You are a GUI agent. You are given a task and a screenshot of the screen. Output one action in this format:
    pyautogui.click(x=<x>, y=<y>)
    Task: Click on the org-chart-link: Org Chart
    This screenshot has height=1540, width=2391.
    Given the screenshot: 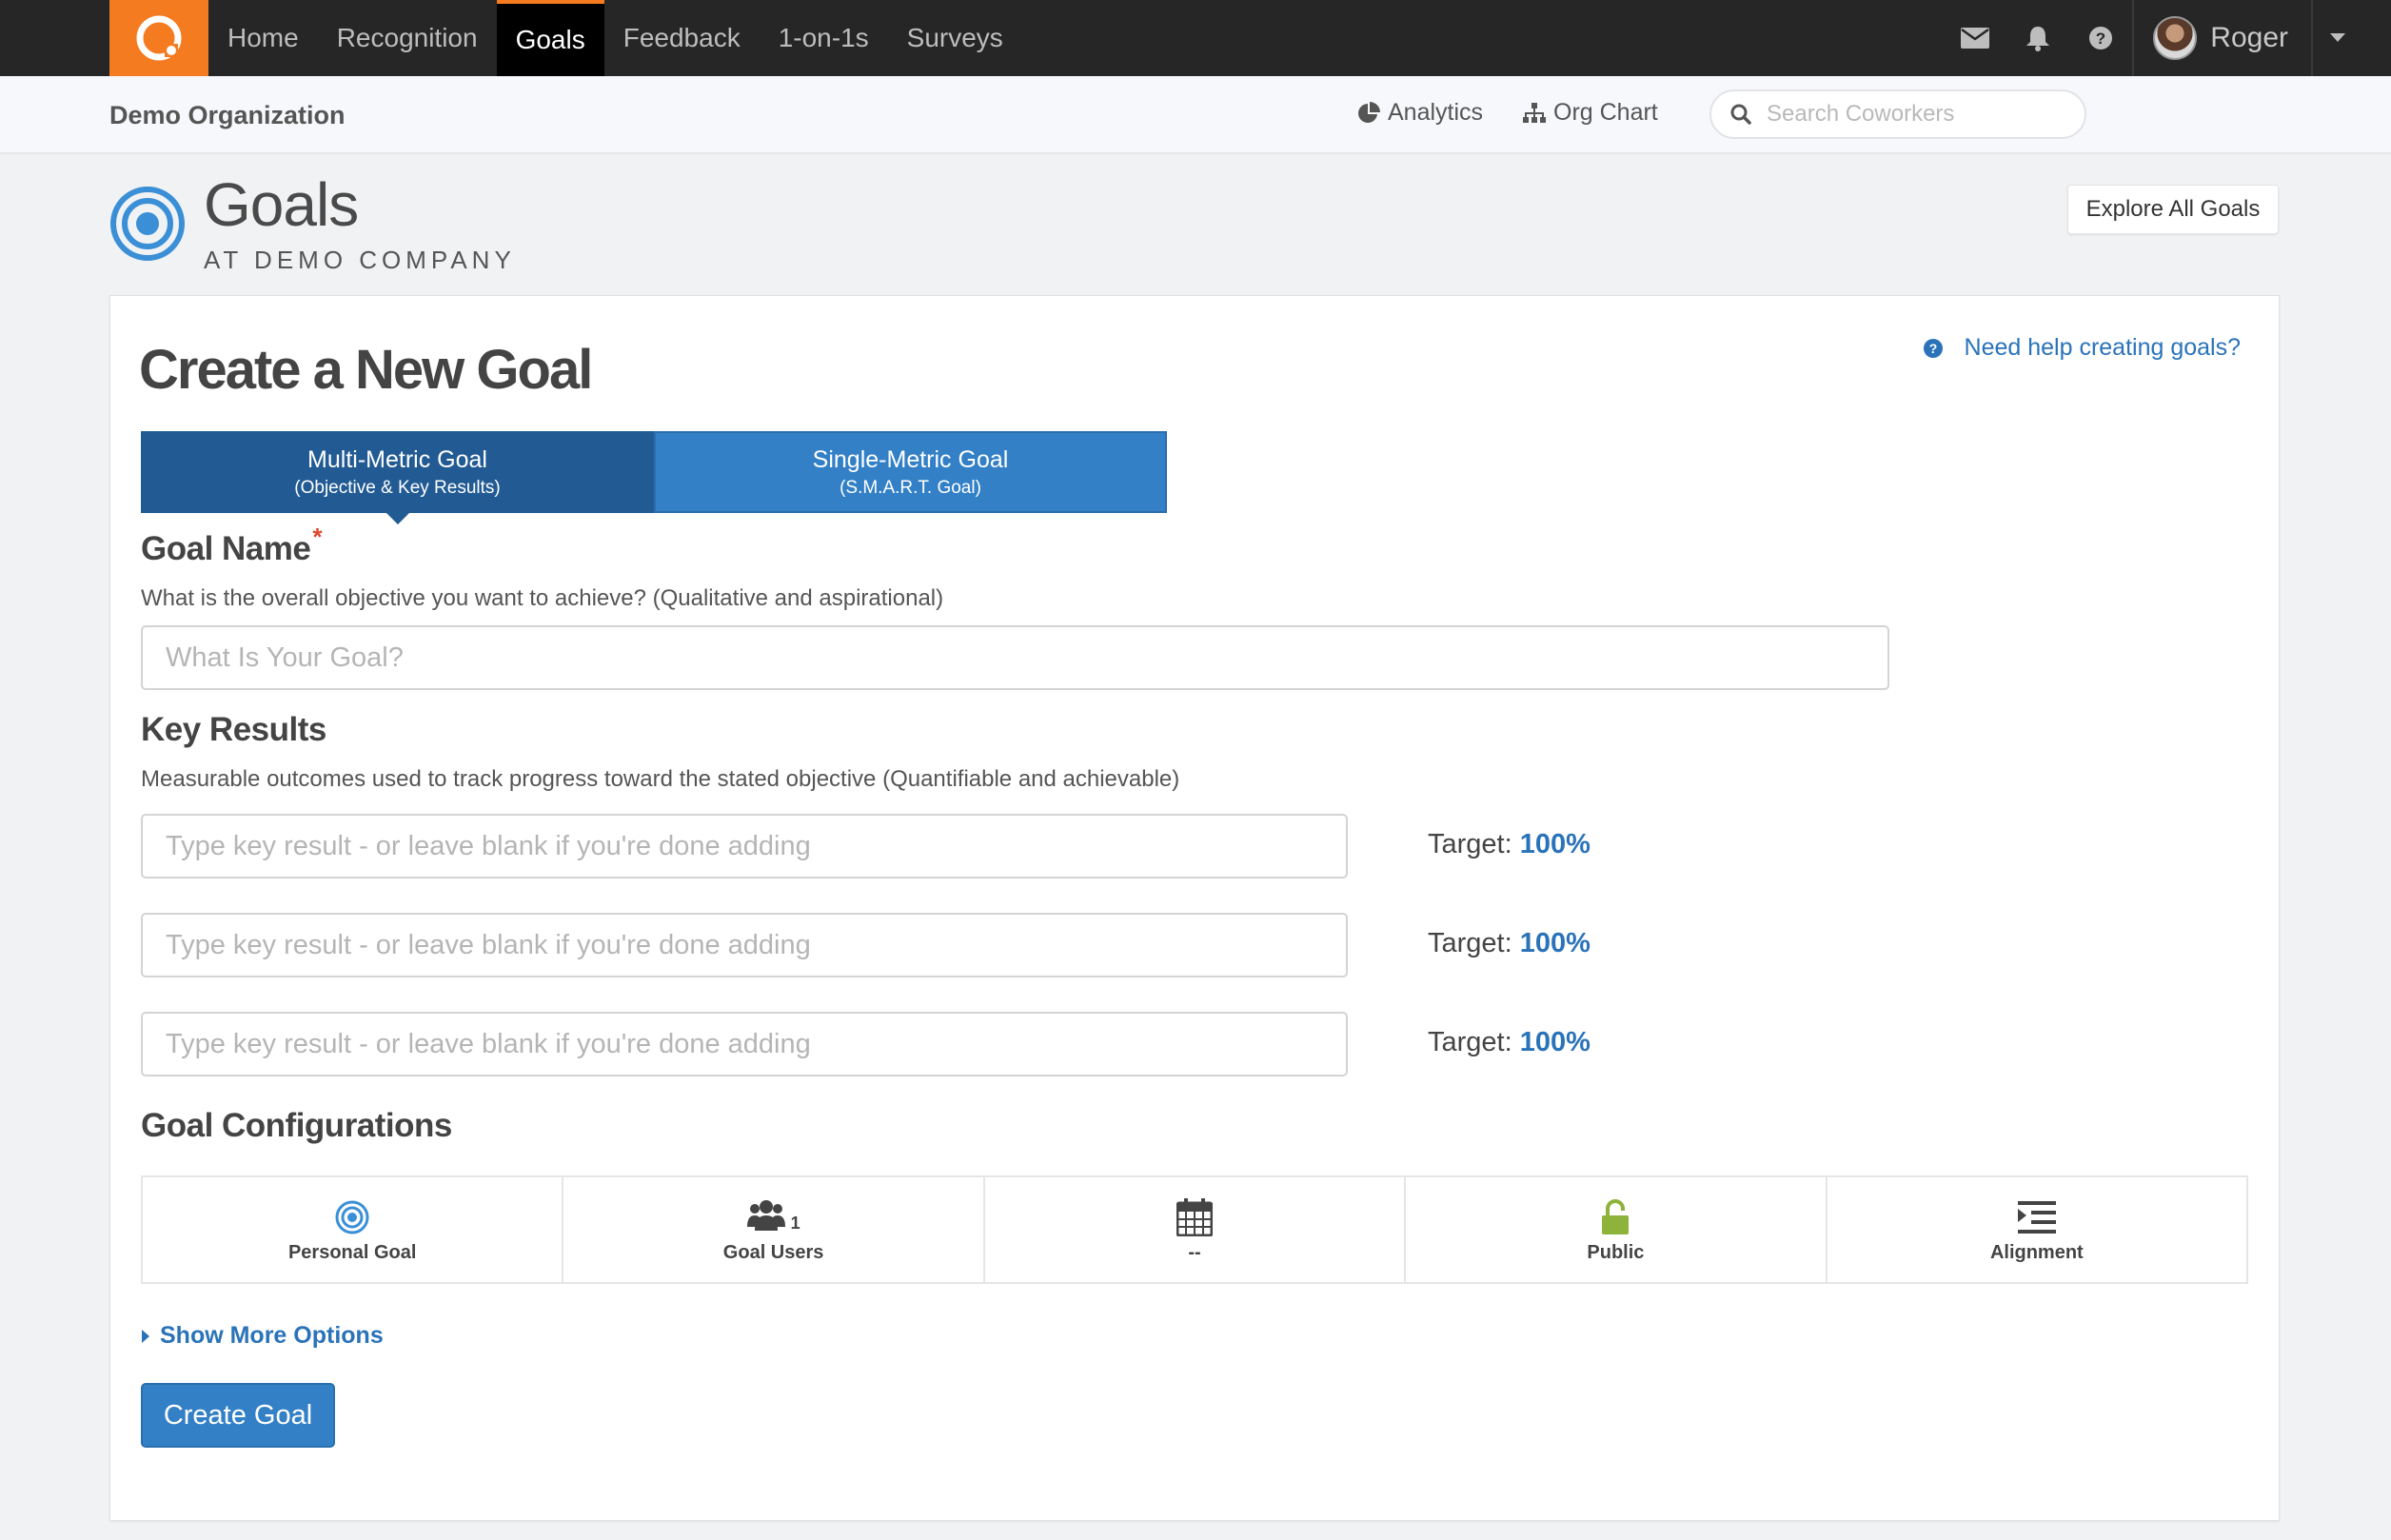 What is the action you would take?
    pyautogui.click(x=1590, y=113)
    